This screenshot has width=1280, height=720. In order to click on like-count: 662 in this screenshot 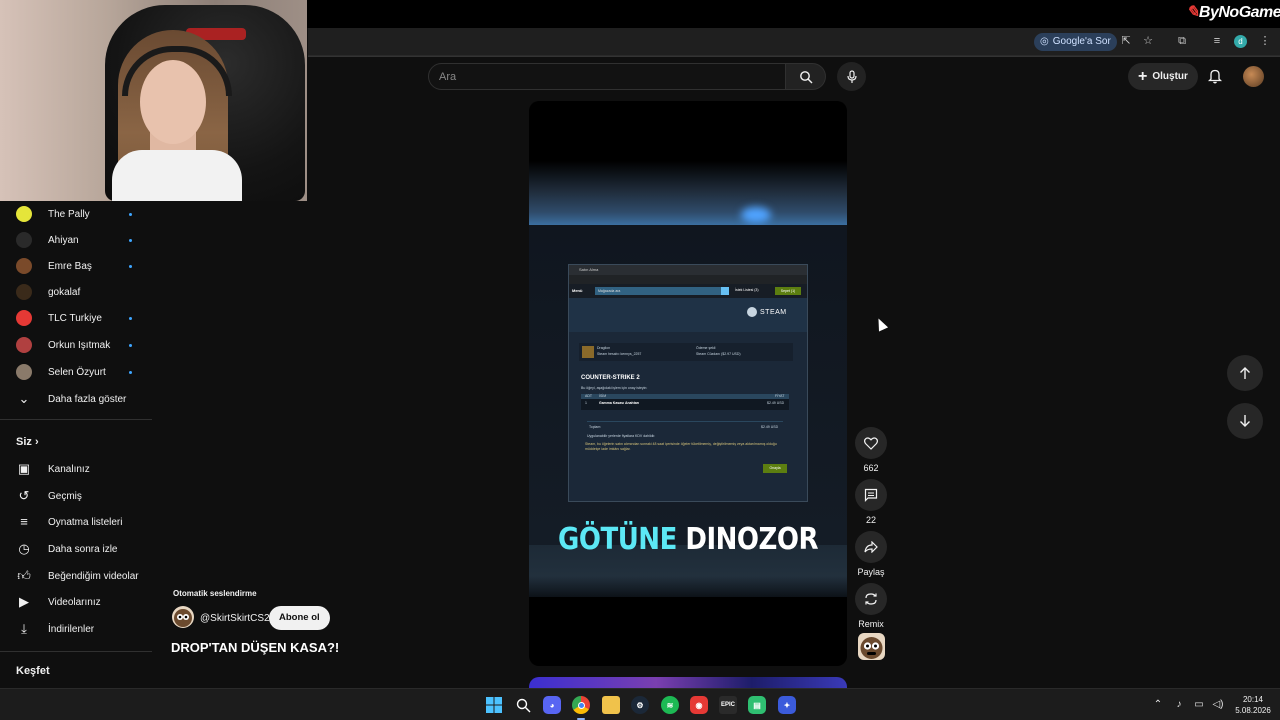, I will do `click(871, 468)`.